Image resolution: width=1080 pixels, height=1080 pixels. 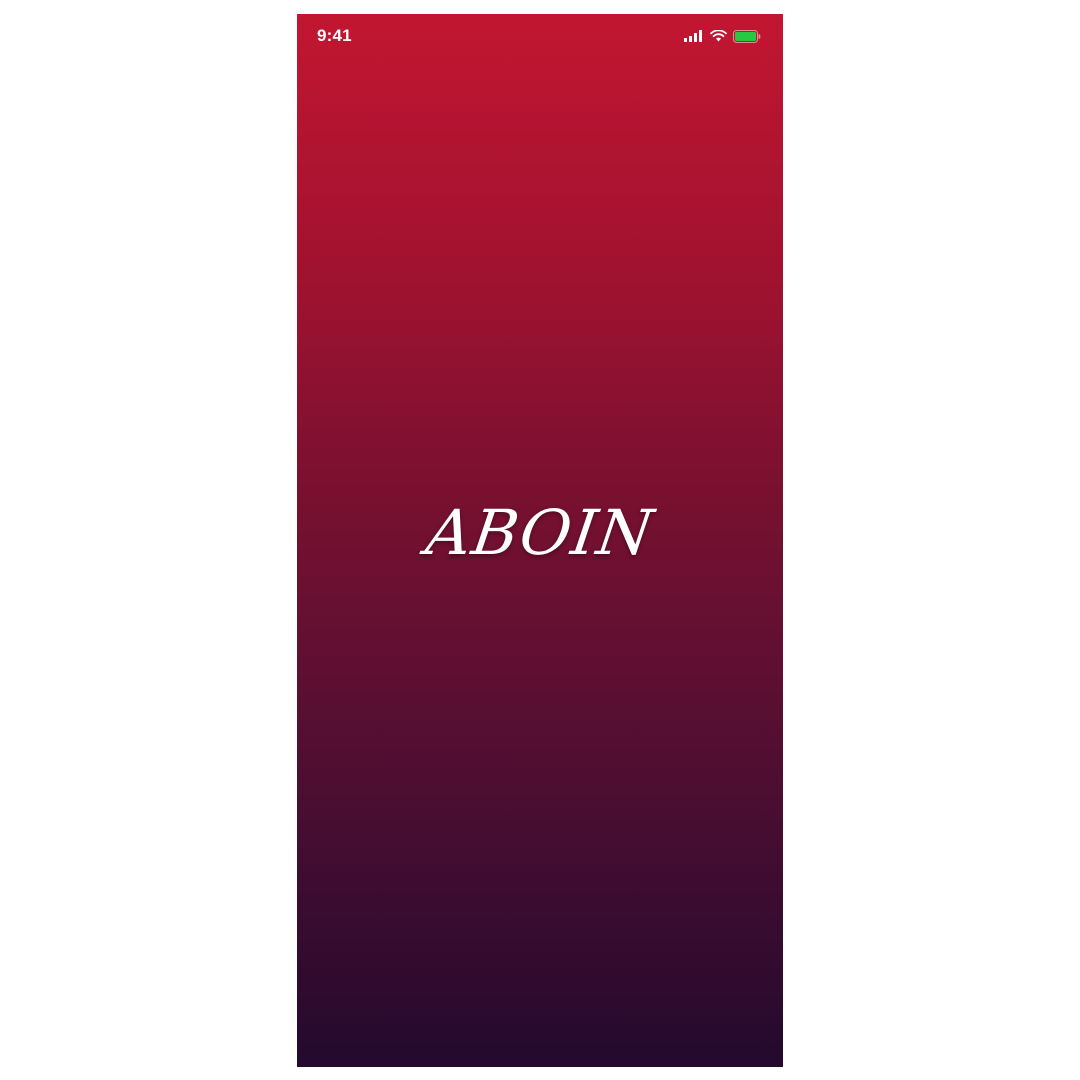 What do you see at coordinates (540, 36) in the screenshot?
I see `status-bar: 9:41` at bounding box center [540, 36].